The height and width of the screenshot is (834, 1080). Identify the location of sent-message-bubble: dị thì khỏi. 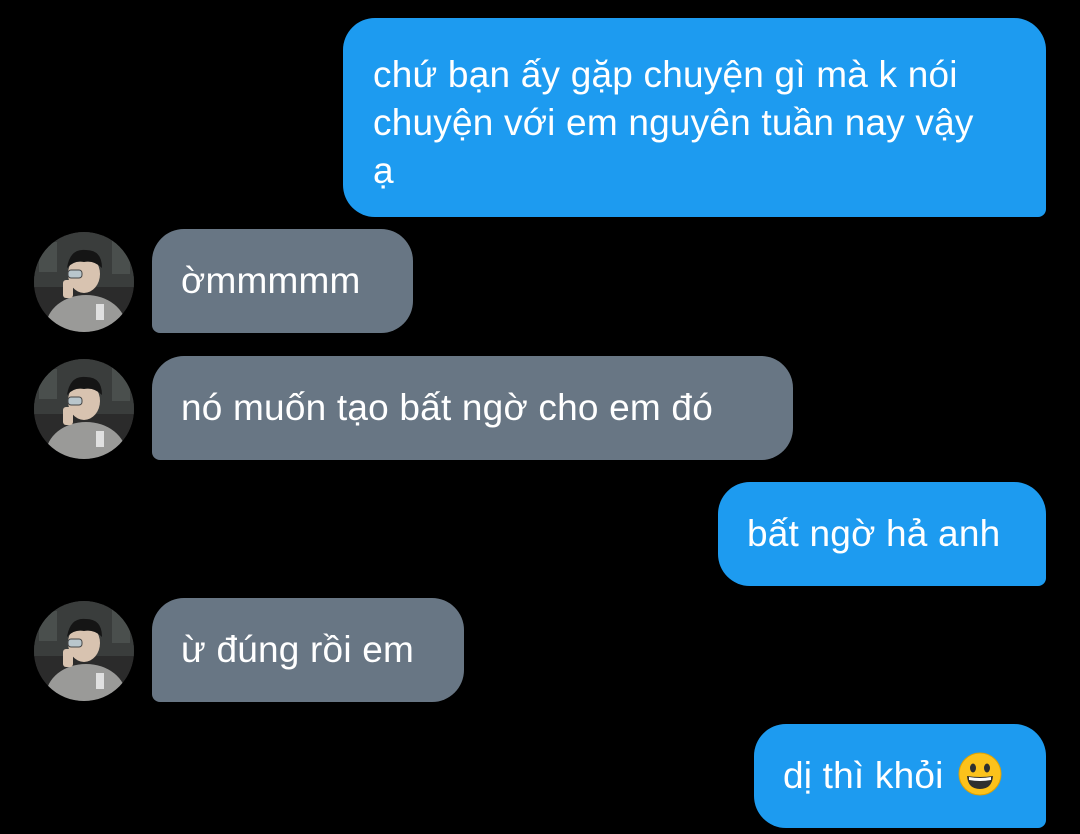
(900, 776).